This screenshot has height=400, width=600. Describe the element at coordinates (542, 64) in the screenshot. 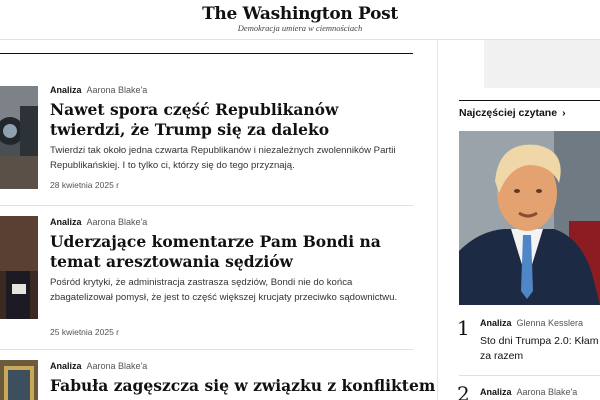

I see `ad-placeholder` at that location.